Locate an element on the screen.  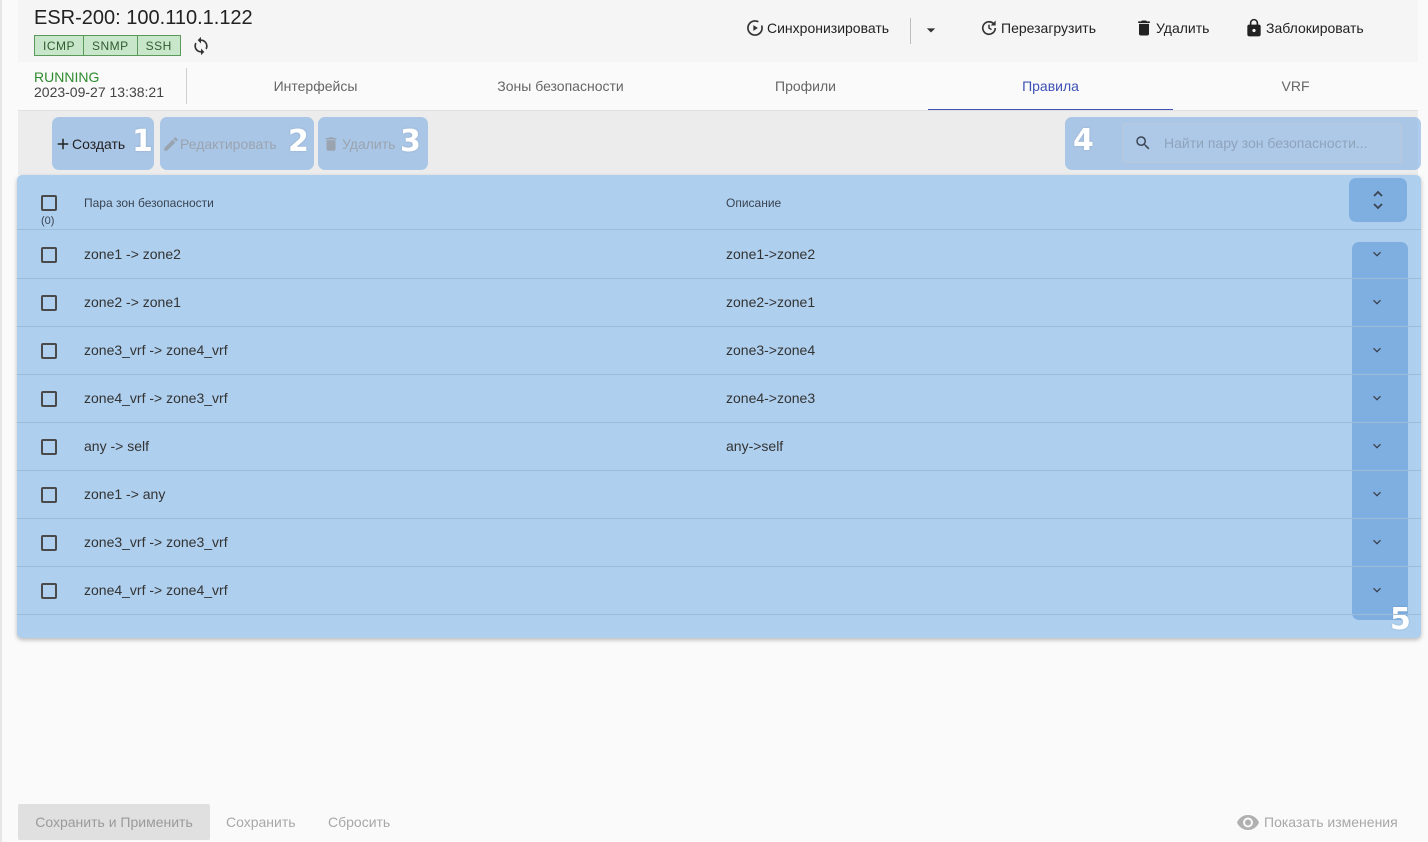
select-all-checkbox is located at coordinates (49, 203).